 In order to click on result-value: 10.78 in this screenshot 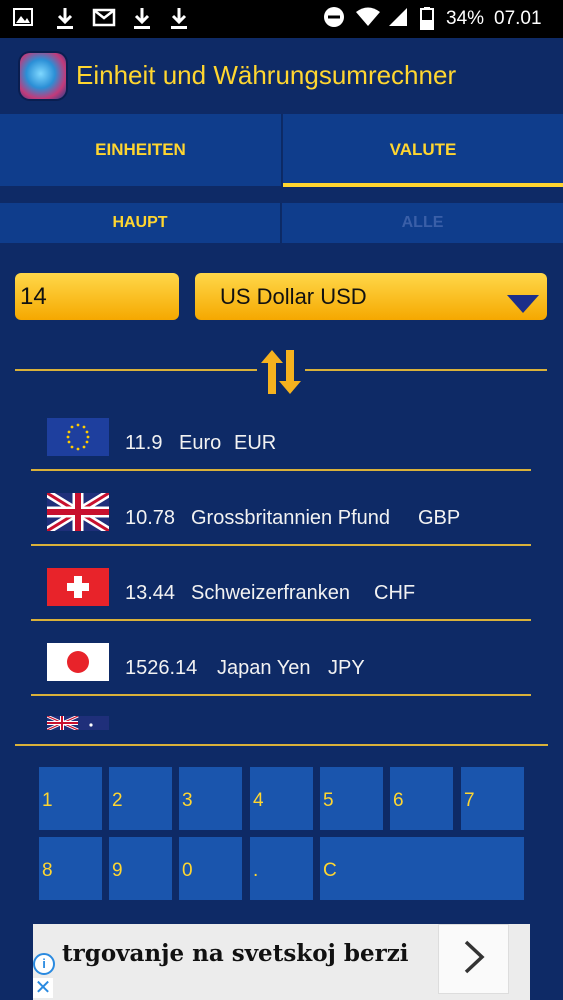, I will do `click(150, 518)`.